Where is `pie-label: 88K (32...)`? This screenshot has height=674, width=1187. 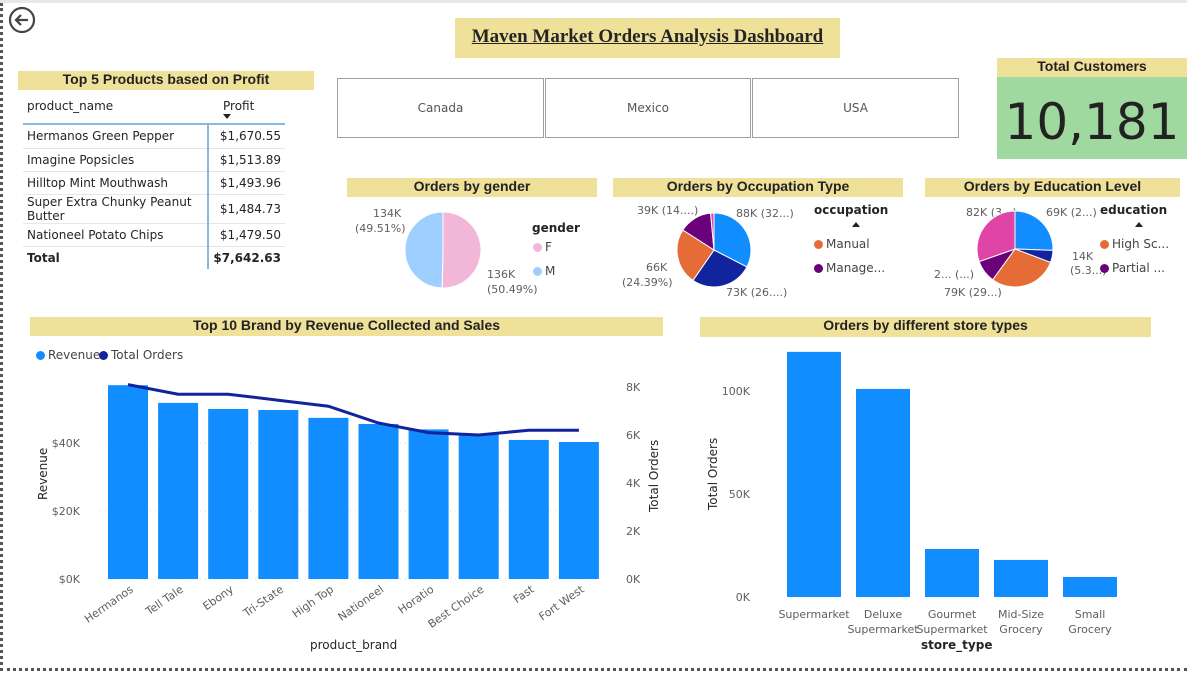
pie-label: 88K (32...) is located at coordinates (765, 213).